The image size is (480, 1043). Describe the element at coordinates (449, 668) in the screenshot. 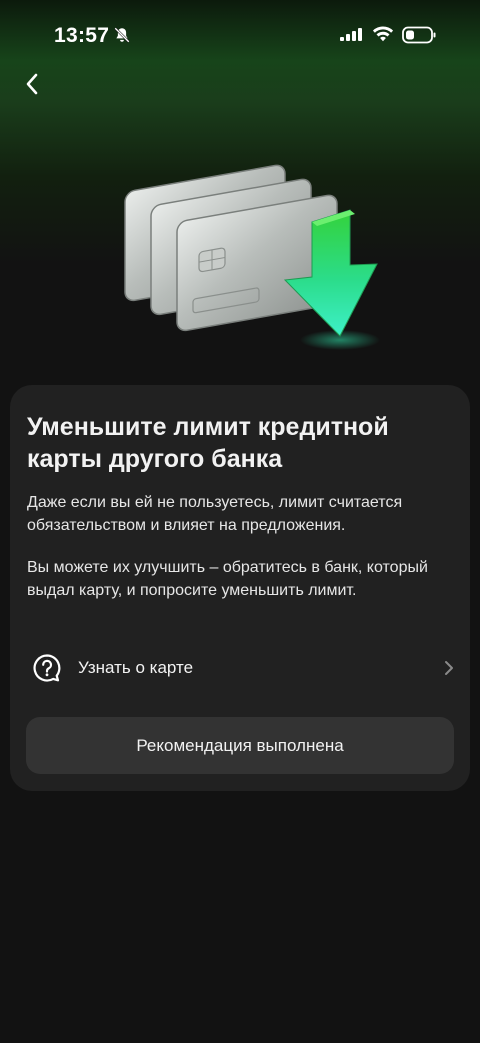

I see `chevron-right-icon` at that location.